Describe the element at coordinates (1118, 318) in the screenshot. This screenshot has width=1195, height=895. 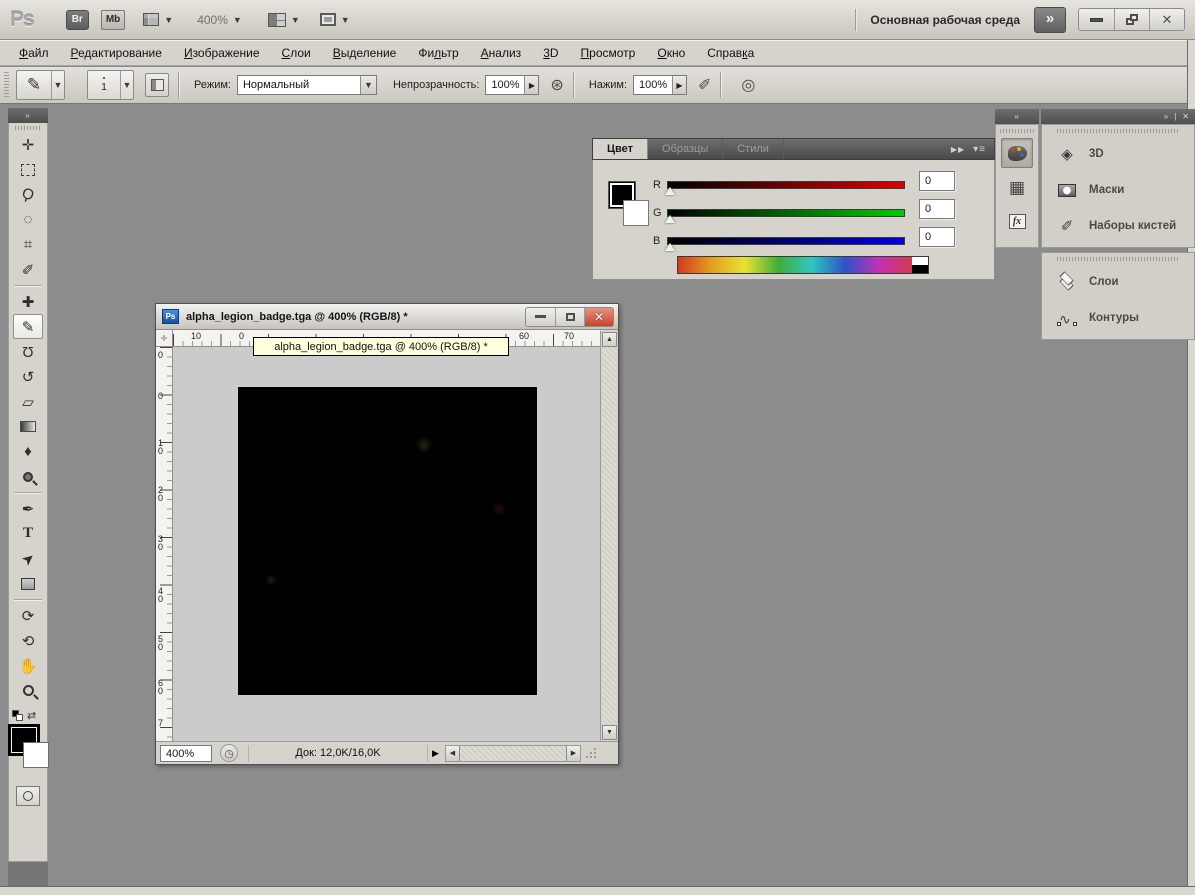
I see `panel-button-paths: ∿ Контуры` at that location.